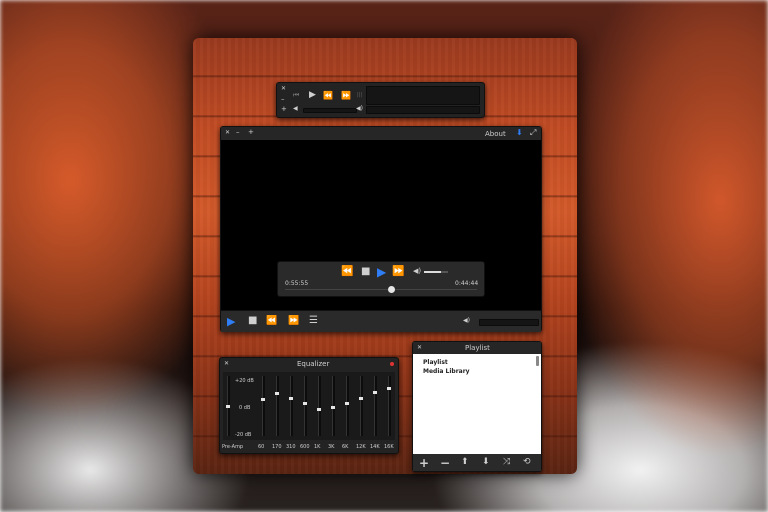 The height and width of the screenshot is (512, 768). What do you see at coordinates (295, 108) in the screenshot?
I see `volume-low-icon: ◀` at bounding box center [295, 108].